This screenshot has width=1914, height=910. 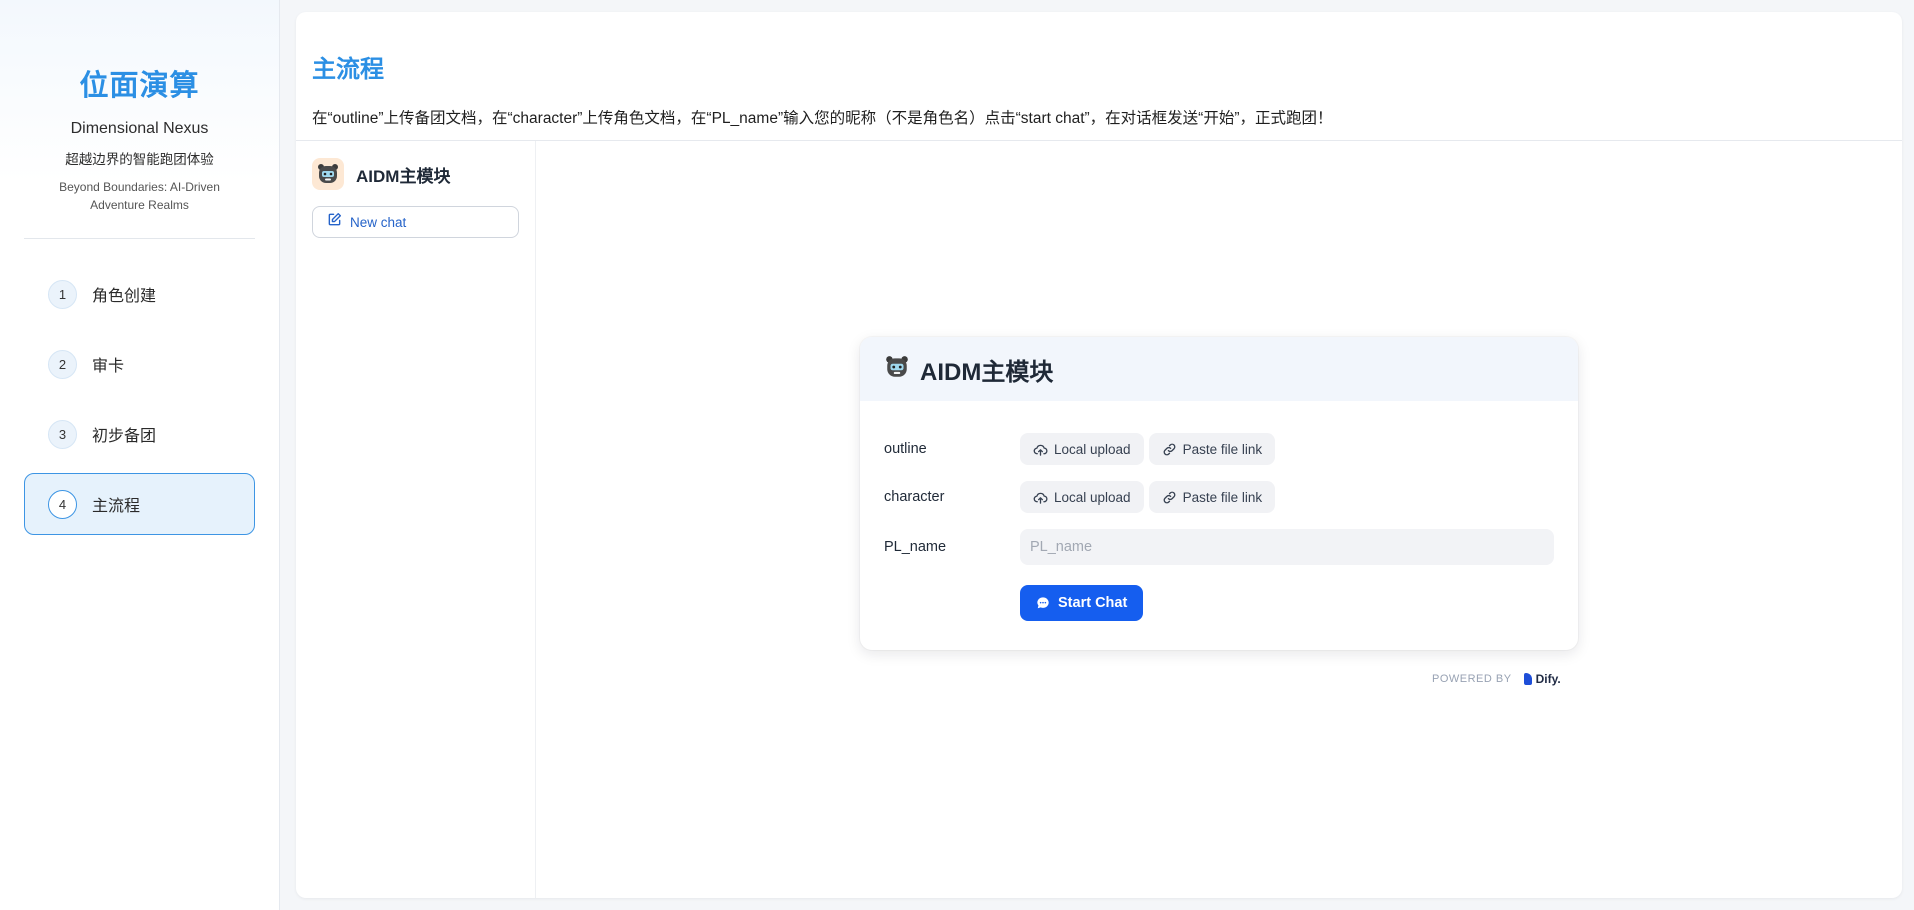 I want to click on powered-by: POWERED BY Dify., so click(x=1496, y=679).